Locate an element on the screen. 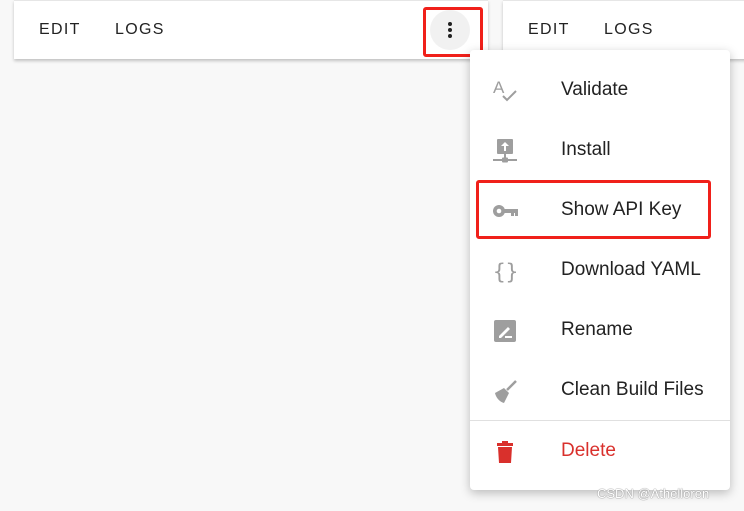  svg-text: A is located at coordinates (499, 87).